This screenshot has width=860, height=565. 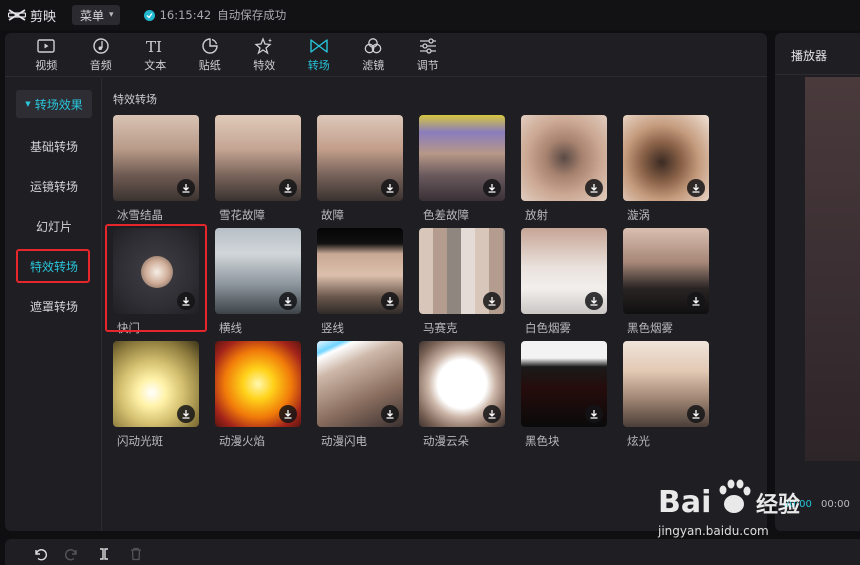 I want to click on split-button, so click(x=104, y=554).